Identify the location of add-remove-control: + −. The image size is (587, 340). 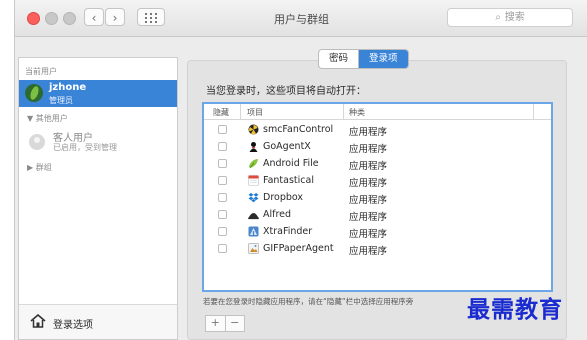
(225, 323).